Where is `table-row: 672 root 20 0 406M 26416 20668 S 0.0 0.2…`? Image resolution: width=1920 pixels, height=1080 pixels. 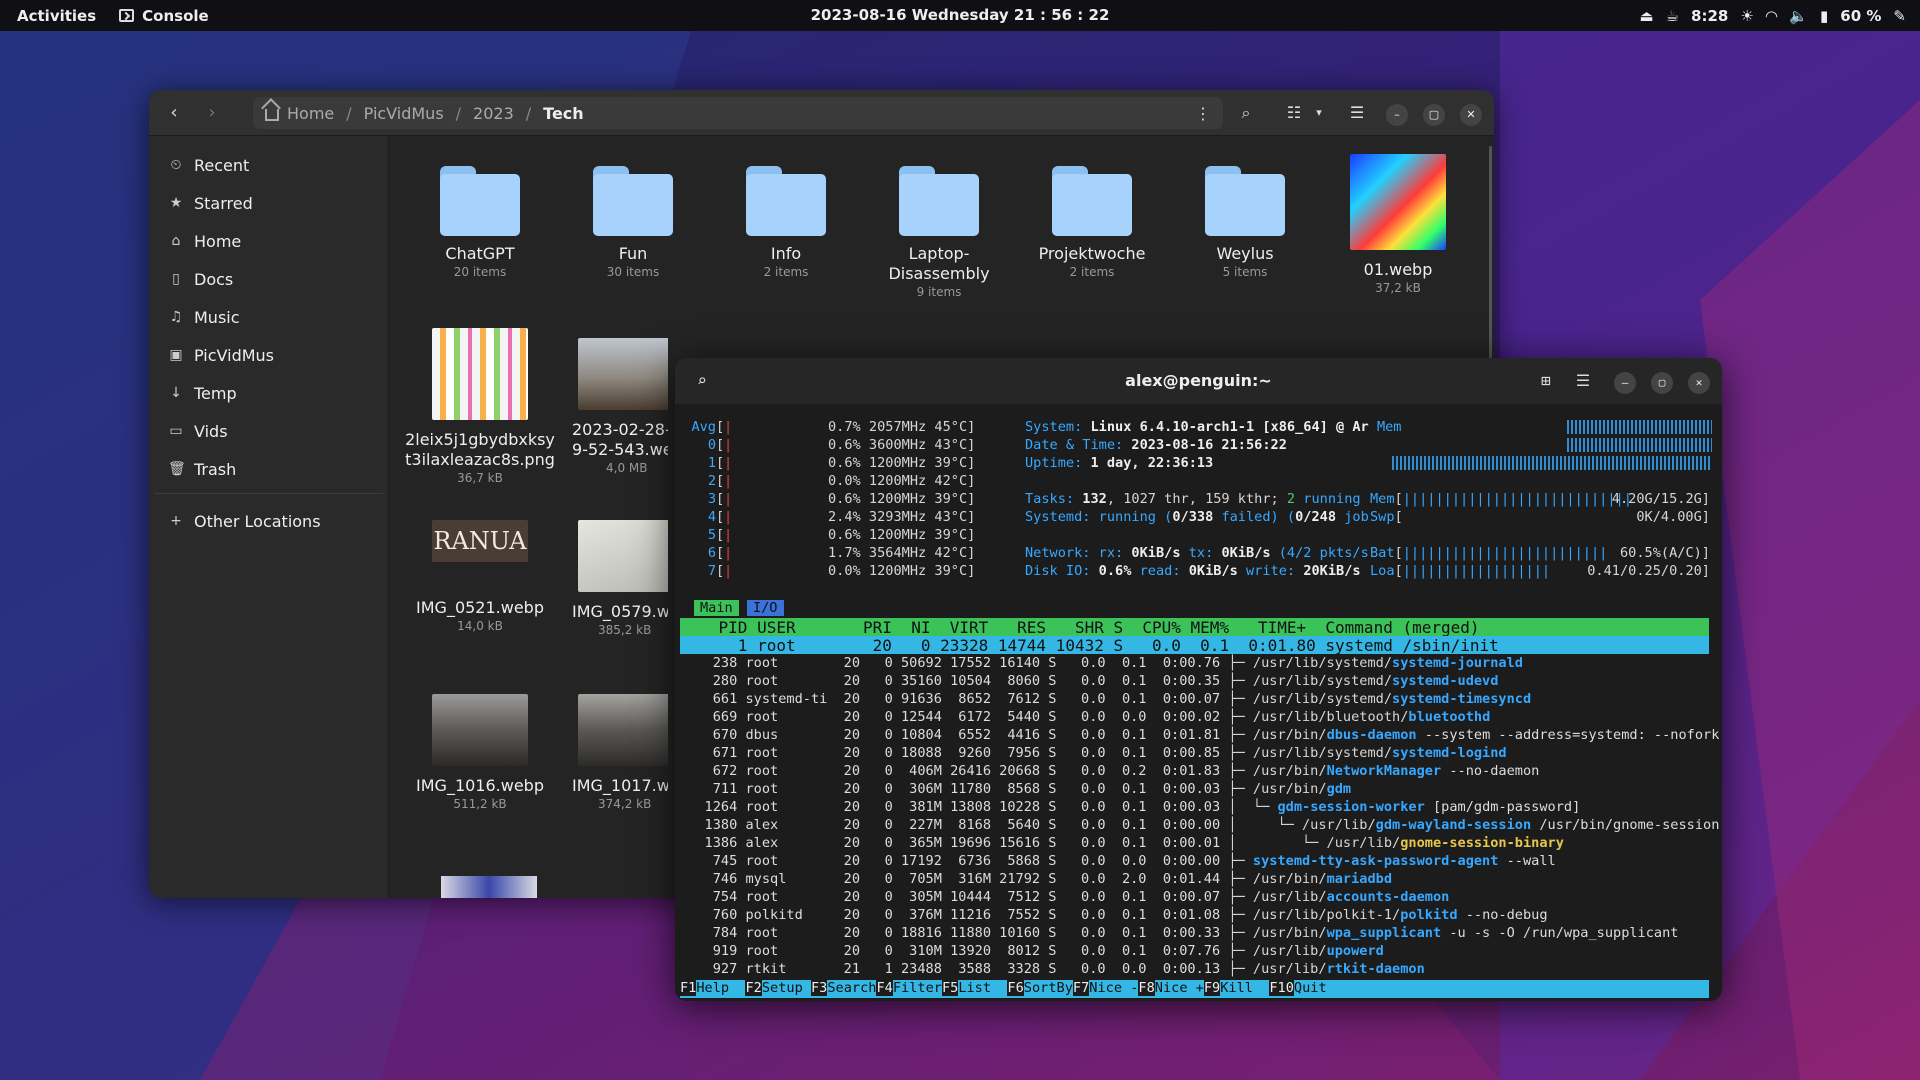
table-row: 672 root 20 0 406M 26416 20668 S 0.0 0.2… is located at coordinates (1198, 771).